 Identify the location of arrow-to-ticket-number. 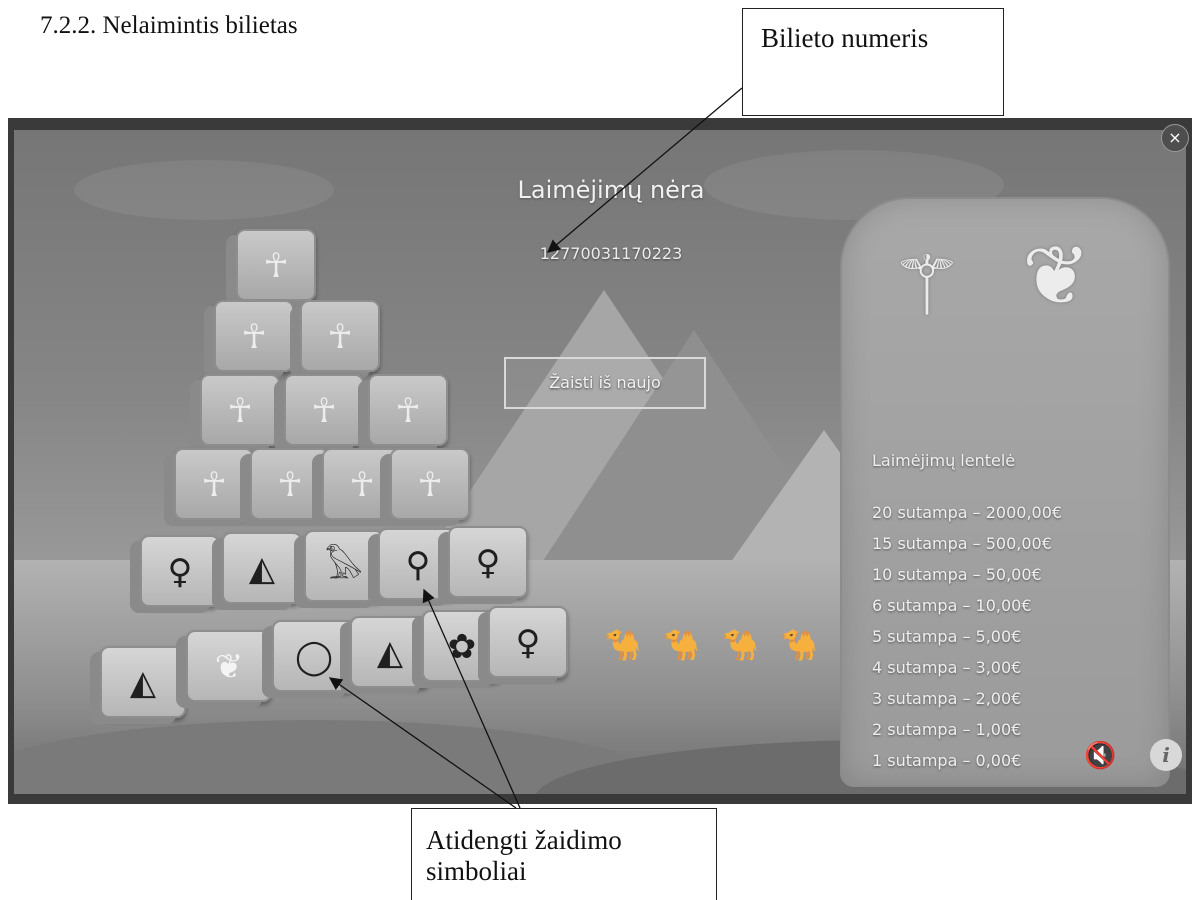
(645, 170).